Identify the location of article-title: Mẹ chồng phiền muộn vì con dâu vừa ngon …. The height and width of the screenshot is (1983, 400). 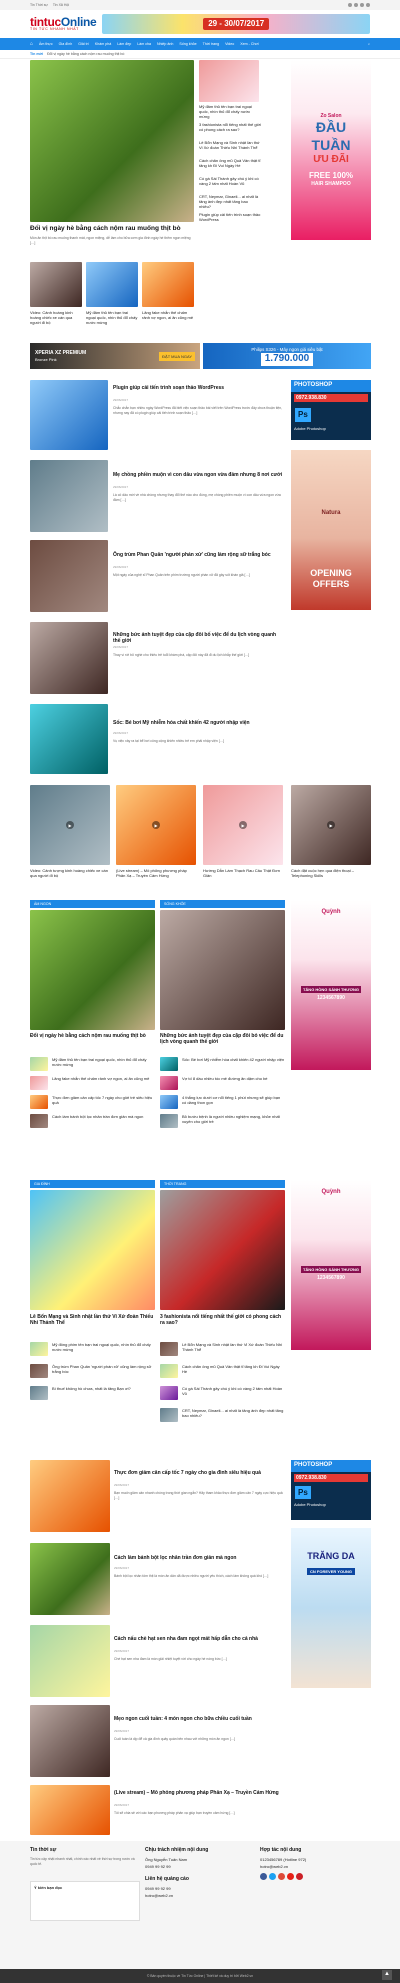
(198, 475).